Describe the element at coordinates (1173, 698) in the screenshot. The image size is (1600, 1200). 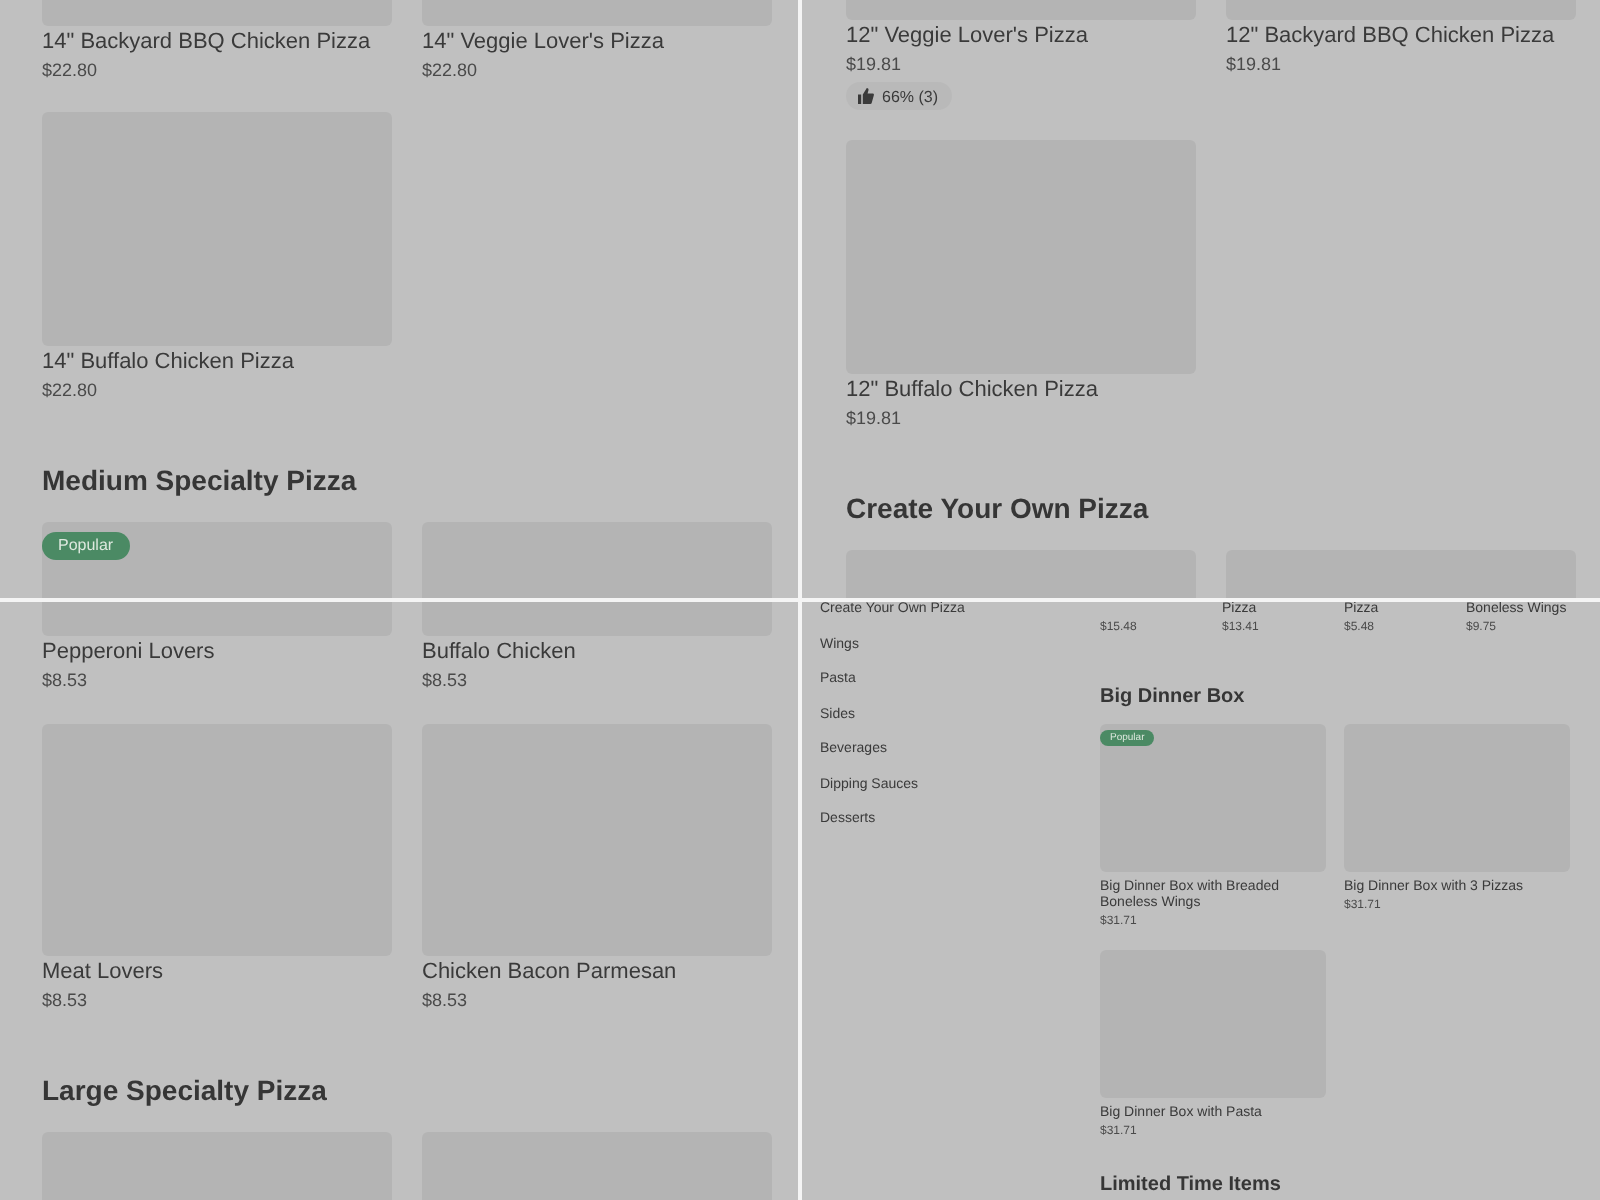
I see `section-heading: Big Dinner Box` at that location.